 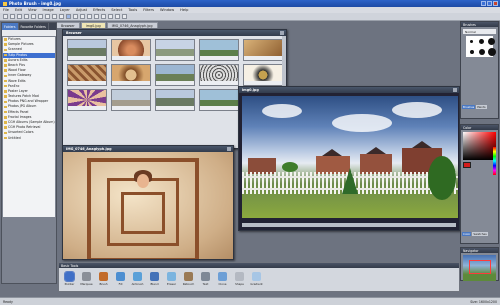 I want to click on brush-mode-select: Normal, so click(x=479, y=31).